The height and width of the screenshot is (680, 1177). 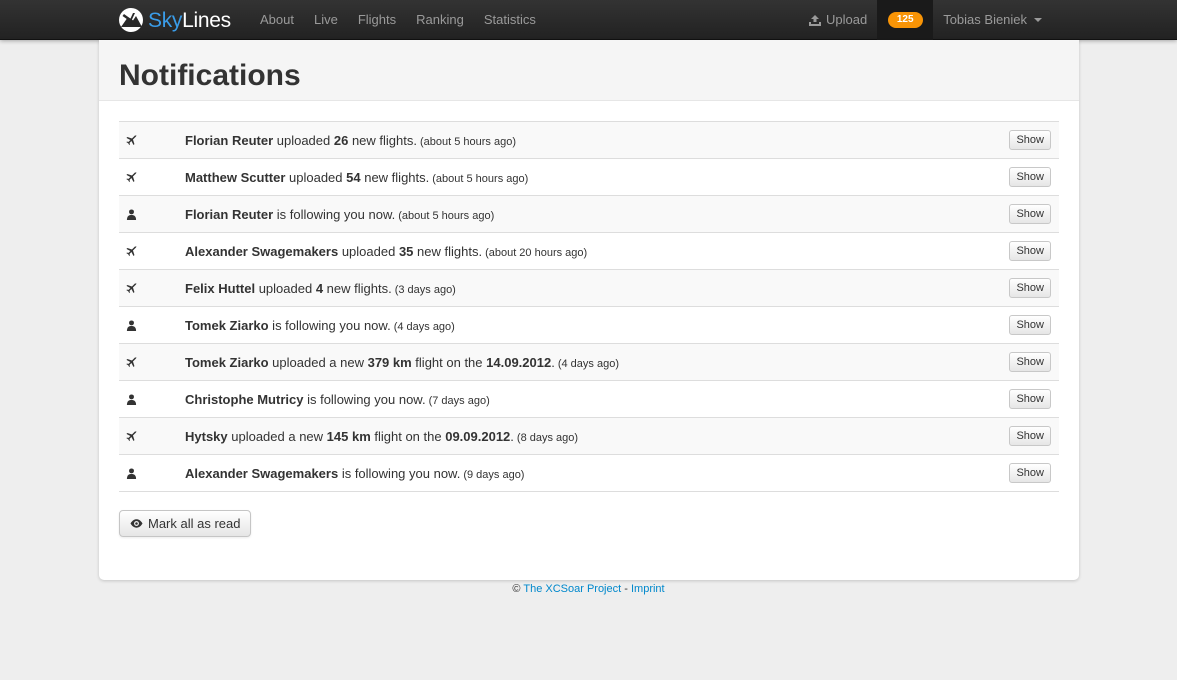 I want to click on user-menu-dropdown: Tobias Bieniek, so click(x=992, y=20).